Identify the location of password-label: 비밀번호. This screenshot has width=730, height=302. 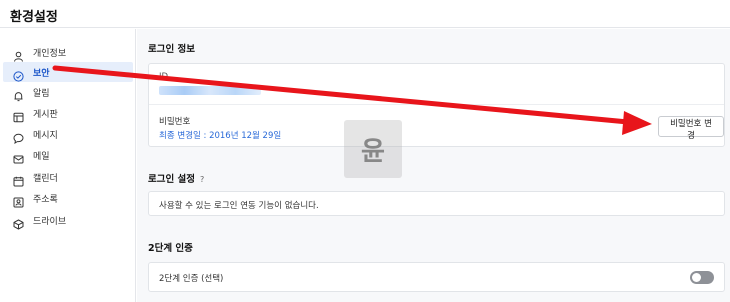
(175, 122).